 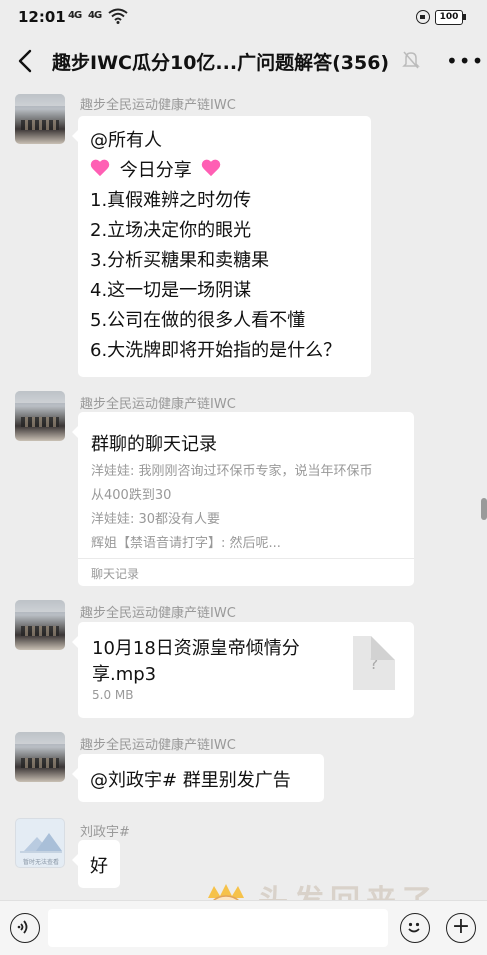 I want to click on battery-icon: 100, so click(x=449, y=17).